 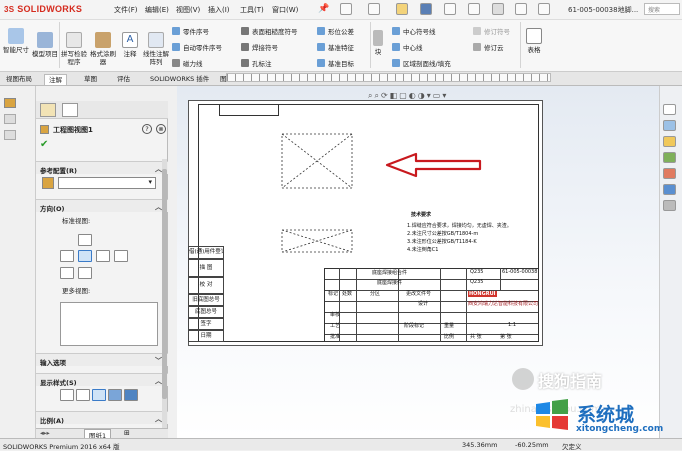 What do you see at coordinates (10, 135) in the screenshot?
I see `copy-tool-icon` at bounding box center [10, 135].